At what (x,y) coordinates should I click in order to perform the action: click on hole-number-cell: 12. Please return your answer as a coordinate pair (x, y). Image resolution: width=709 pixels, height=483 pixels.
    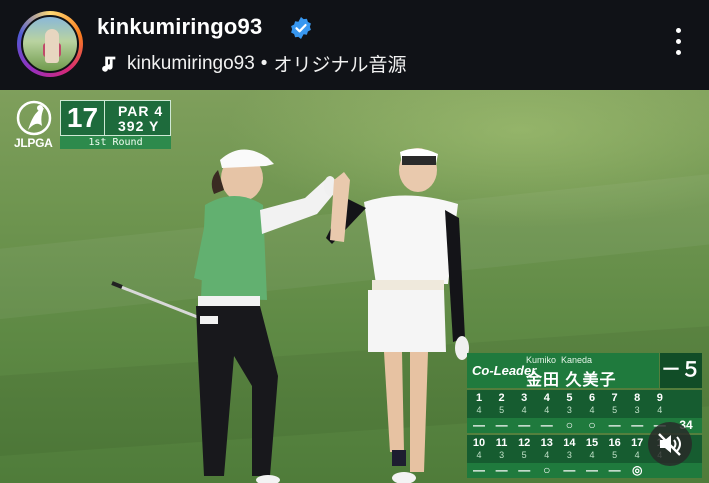
    Looking at the image, I should click on (524, 443).